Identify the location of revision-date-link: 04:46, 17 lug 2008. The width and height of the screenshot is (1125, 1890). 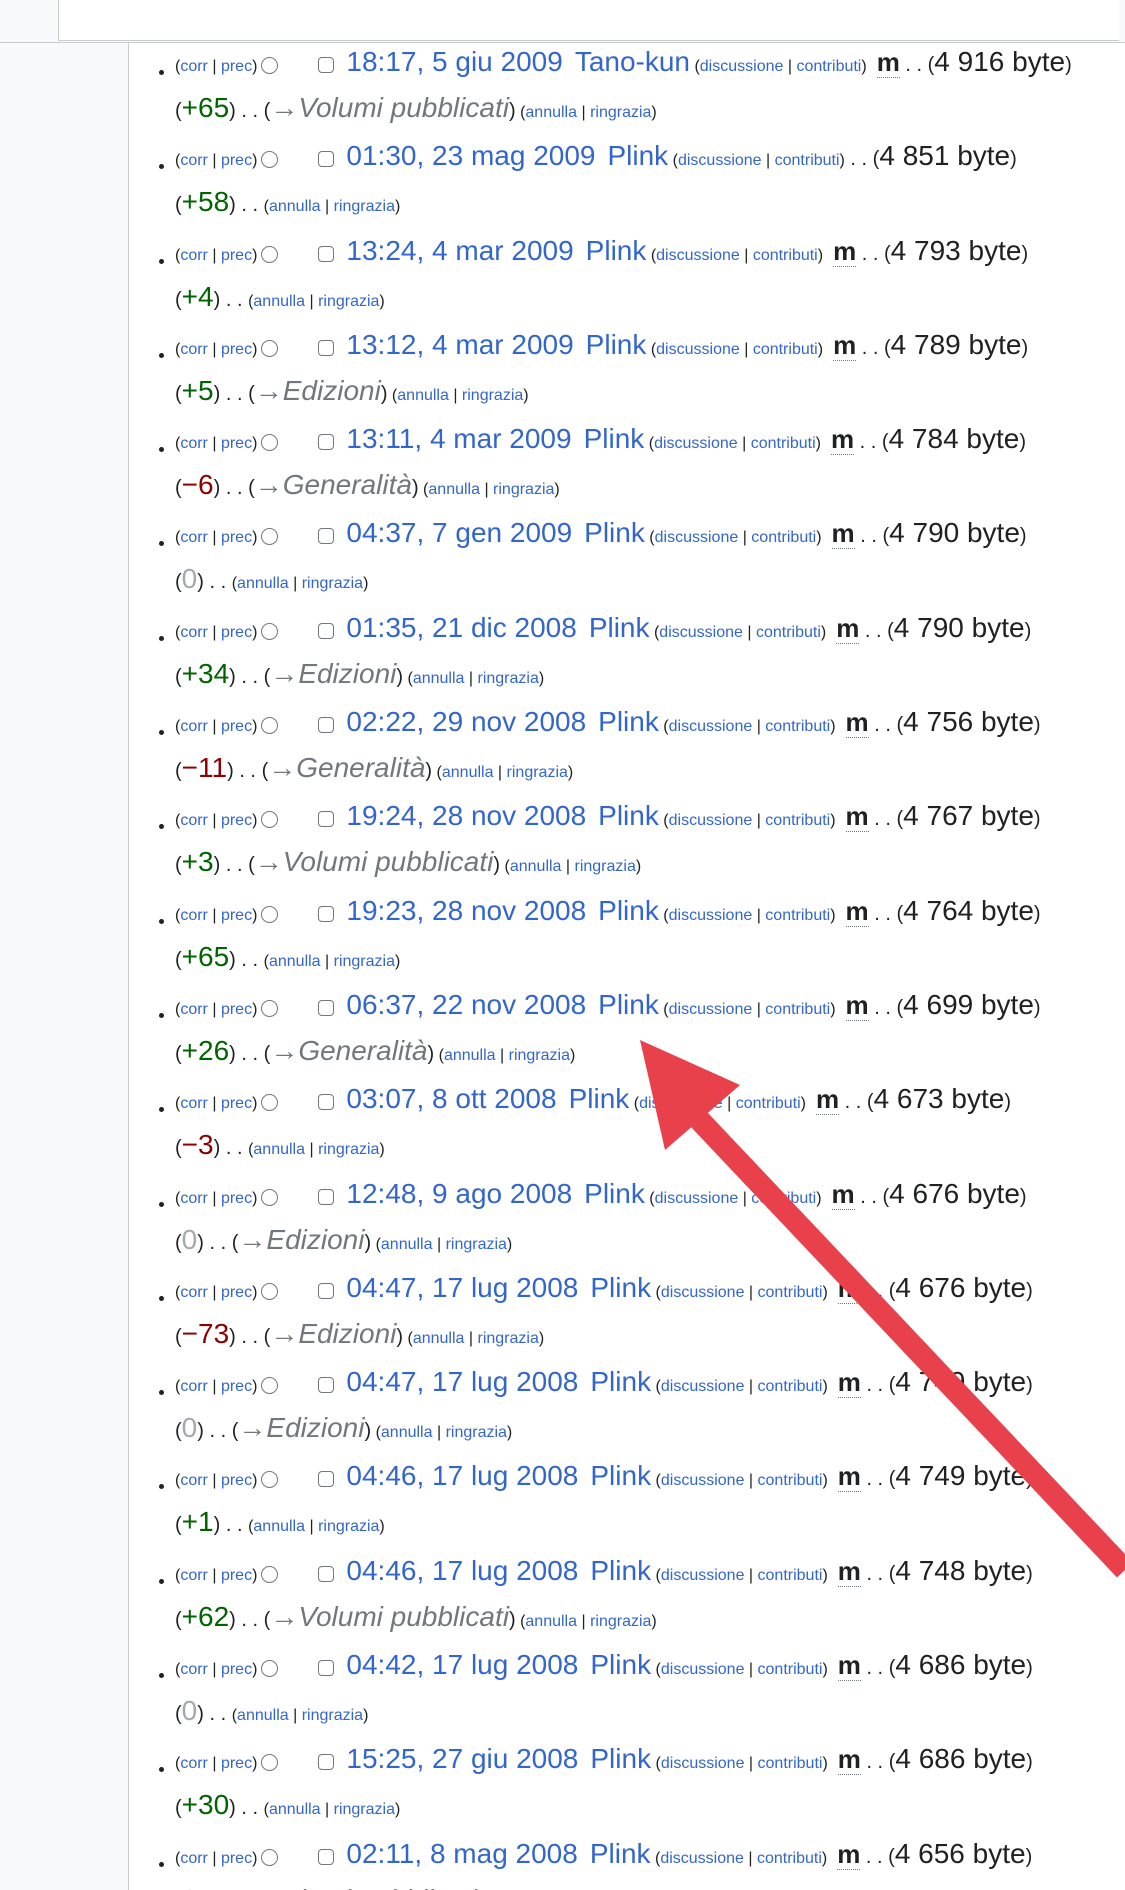
(462, 1475).